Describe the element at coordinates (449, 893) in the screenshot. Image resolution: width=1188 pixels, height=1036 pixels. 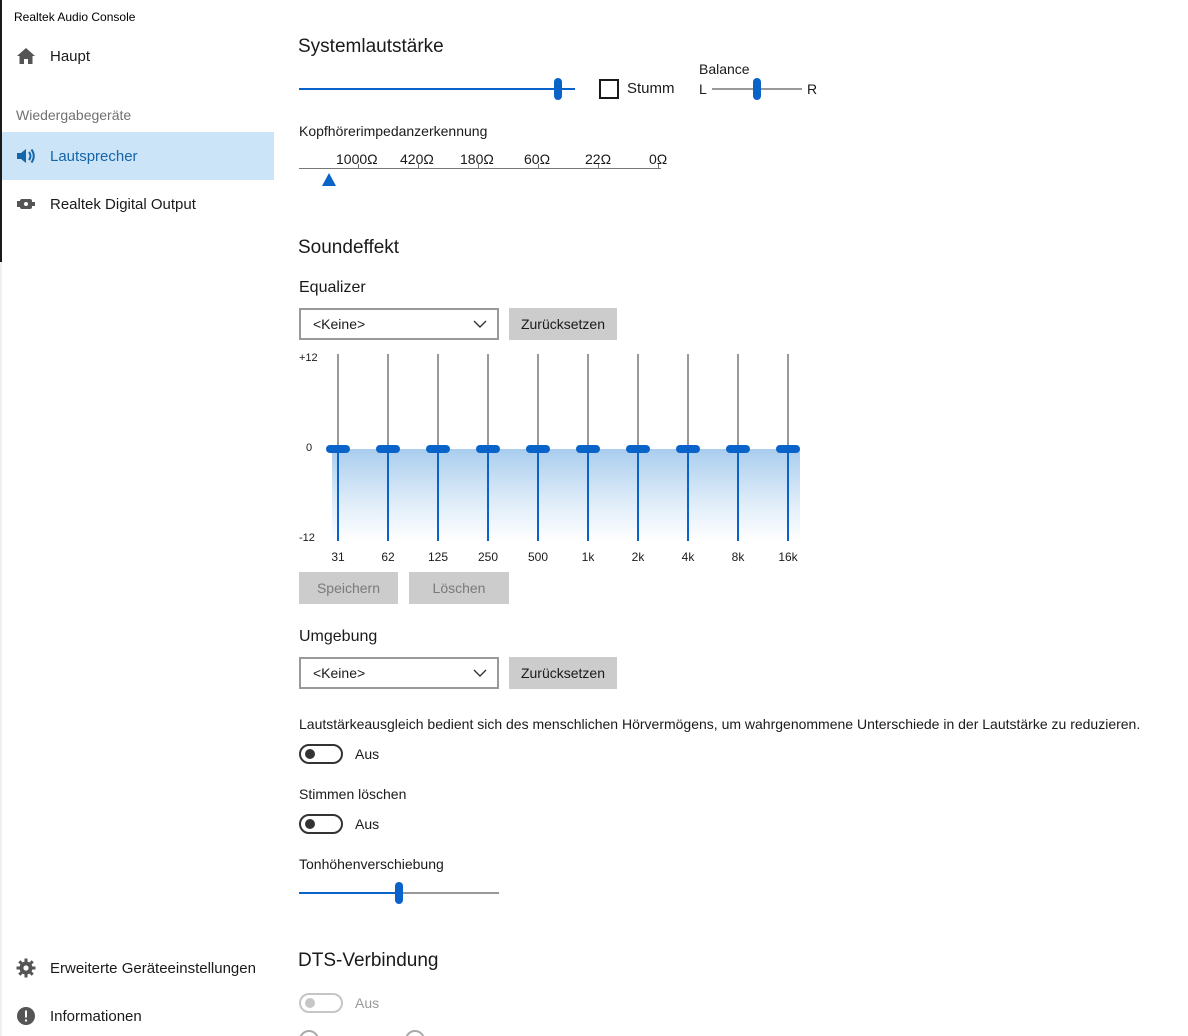
I see `pitch-track-rest` at that location.